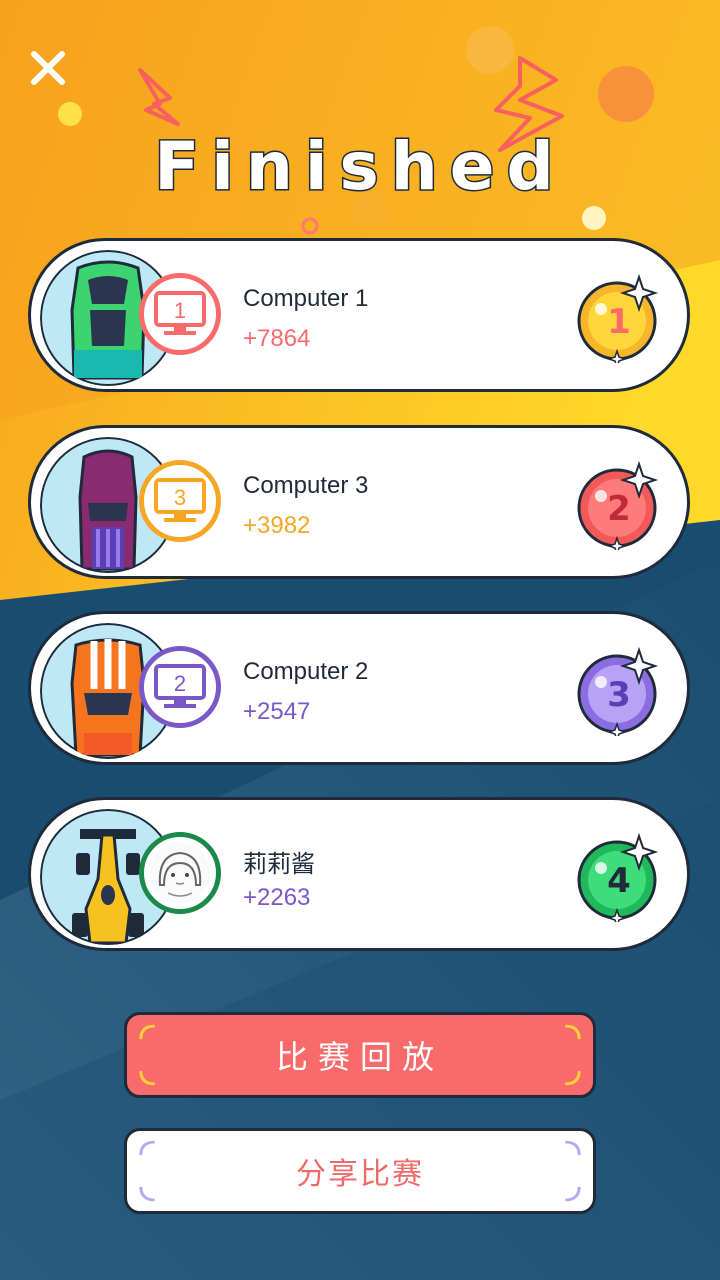  What do you see at coordinates (359, 688) in the screenshot?
I see `result-card-3: 2 Computer 2 +2547 3` at bounding box center [359, 688].